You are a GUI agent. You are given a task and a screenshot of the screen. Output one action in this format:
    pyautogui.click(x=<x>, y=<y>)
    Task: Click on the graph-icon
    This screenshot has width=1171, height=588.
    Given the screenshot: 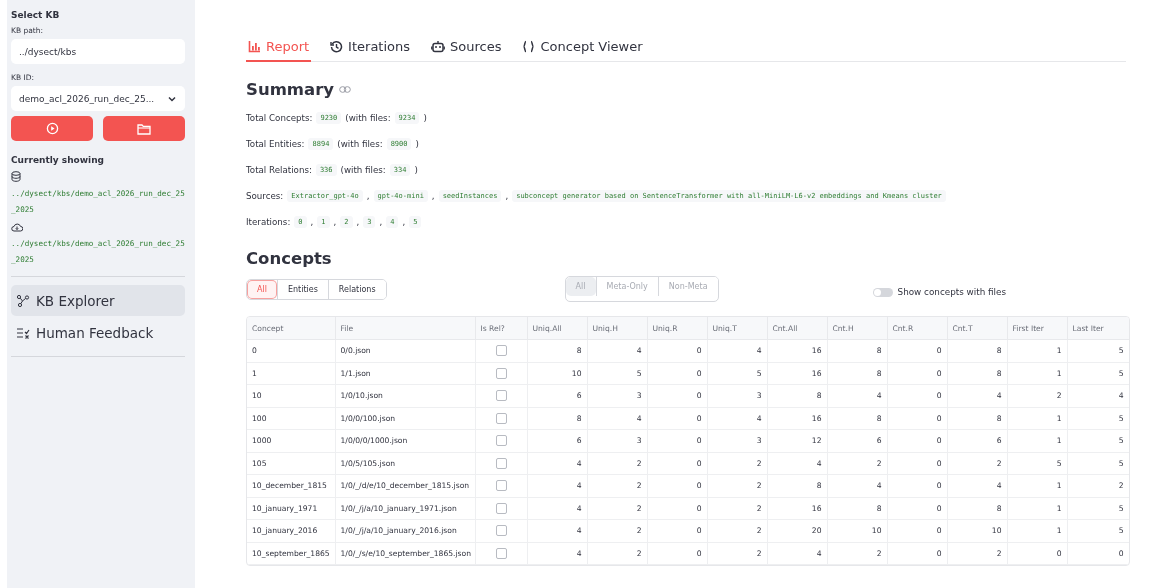 What is the action you would take?
    pyautogui.click(x=23, y=300)
    